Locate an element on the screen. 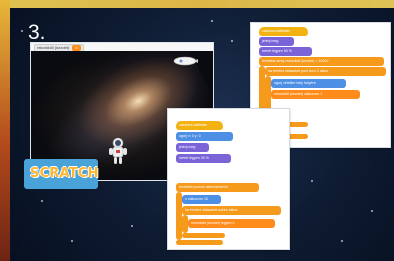  astronaut-sprite is located at coordinates (118, 151).